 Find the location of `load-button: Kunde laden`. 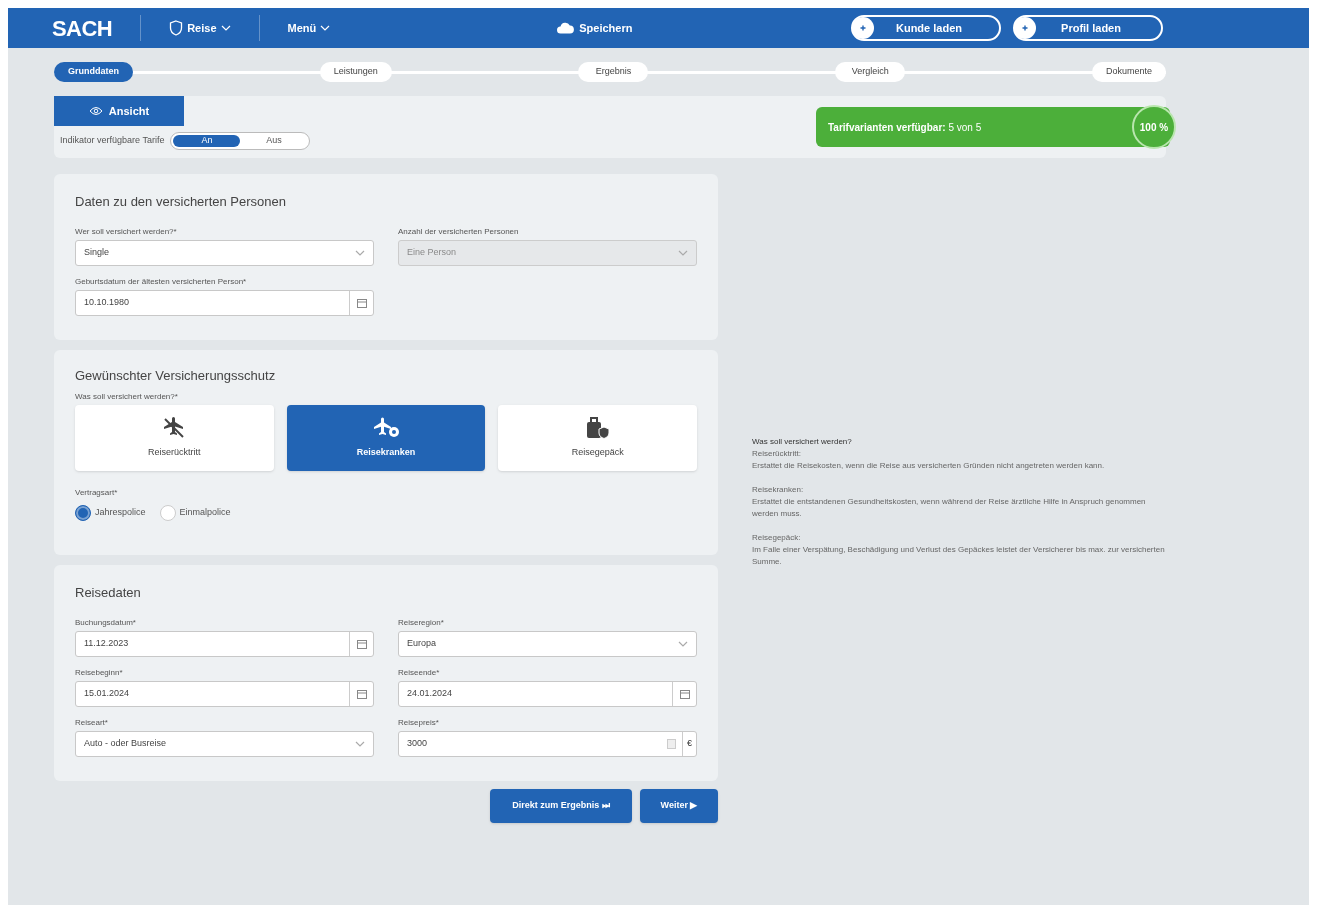

load-button: Kunde laden is located at coordinates (926, 28).